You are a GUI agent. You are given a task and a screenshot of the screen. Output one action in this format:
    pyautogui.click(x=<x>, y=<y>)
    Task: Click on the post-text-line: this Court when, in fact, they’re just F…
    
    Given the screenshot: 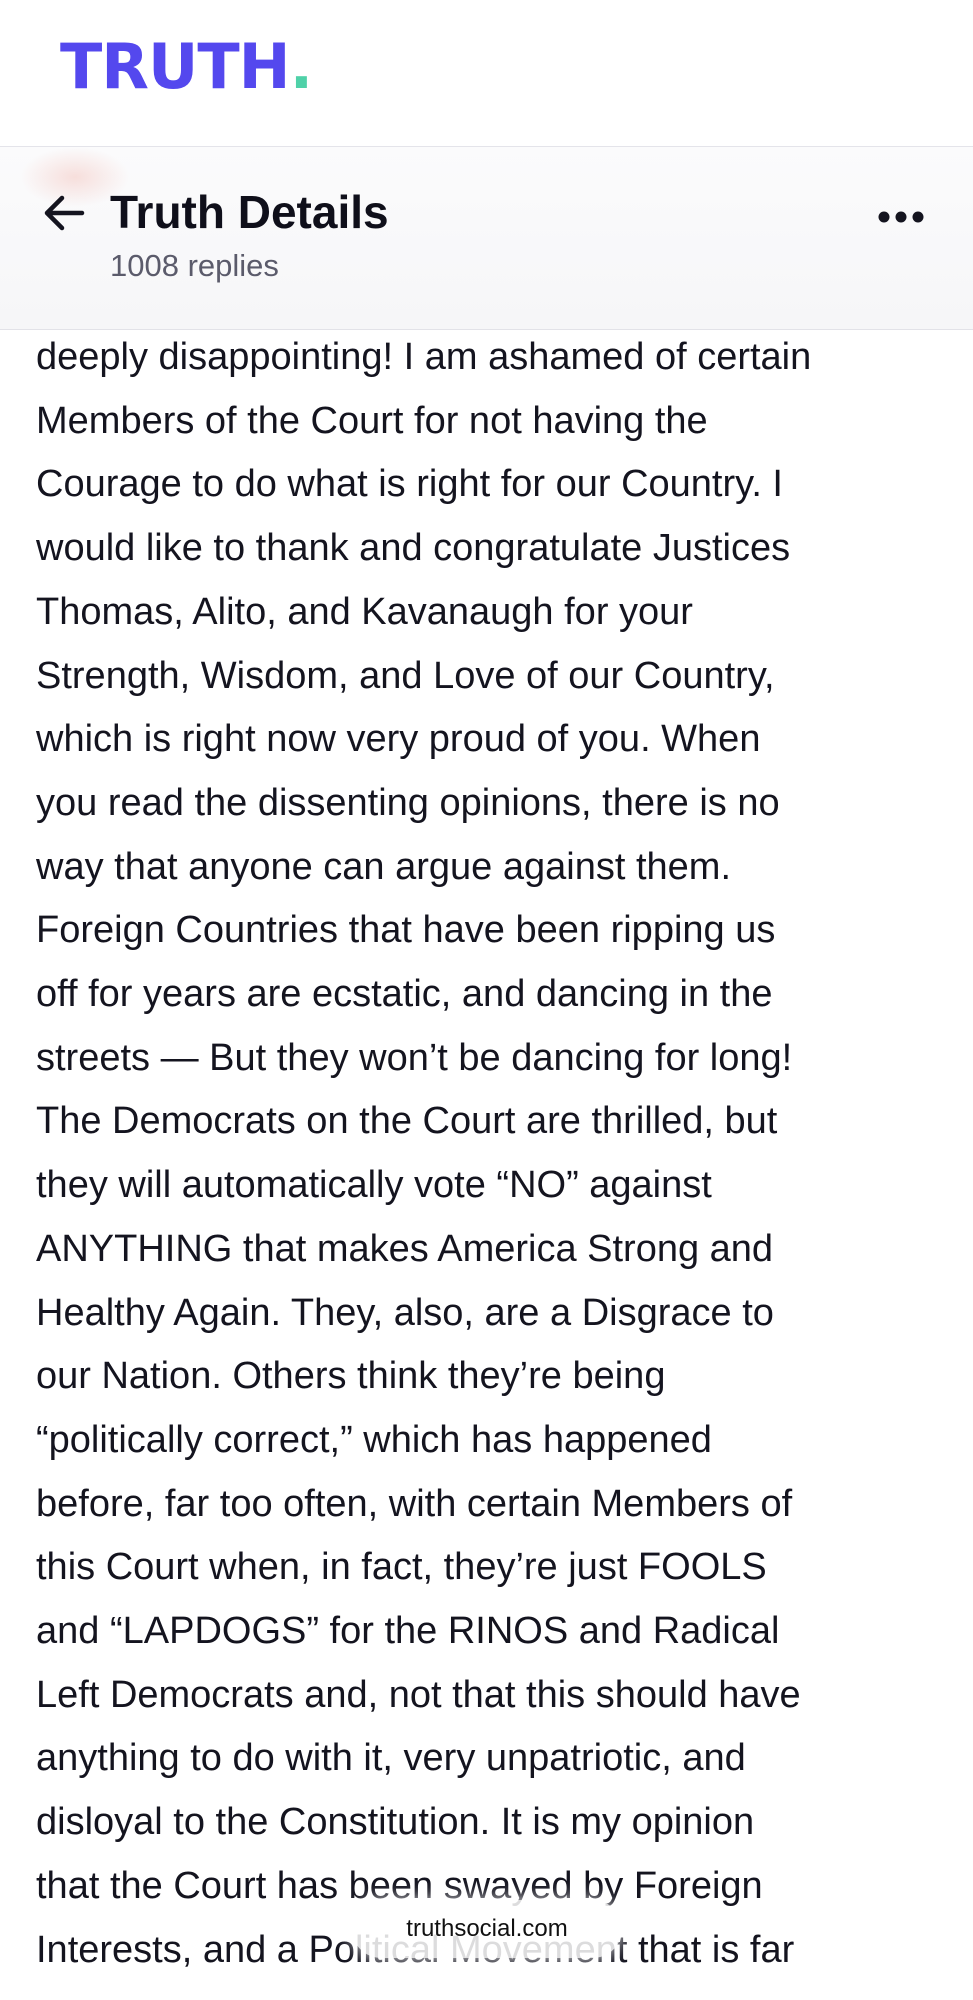 What is the action you would take?
    pyautogui.click(x=401, y=1567)
    